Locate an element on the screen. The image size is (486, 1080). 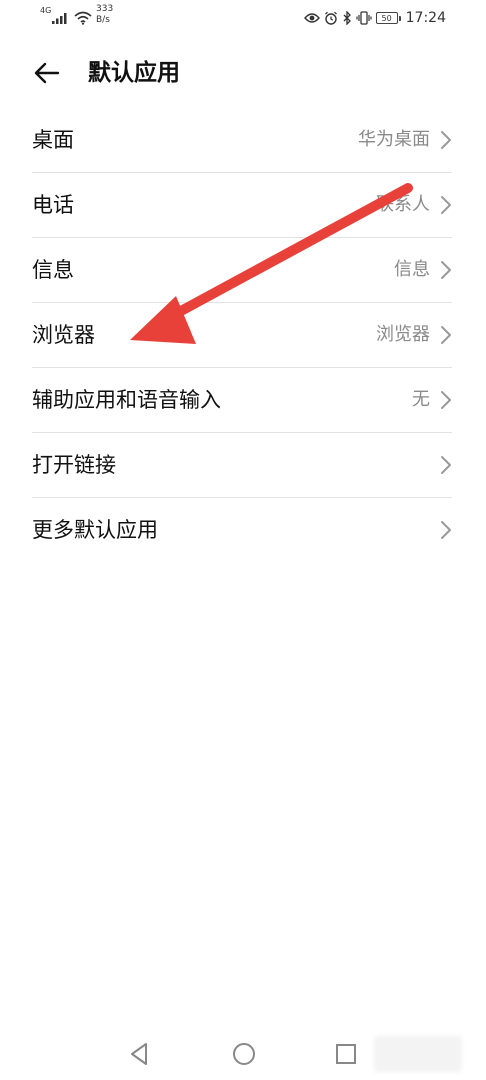
setting-value: 信息 is located at coordinates (412, 269).